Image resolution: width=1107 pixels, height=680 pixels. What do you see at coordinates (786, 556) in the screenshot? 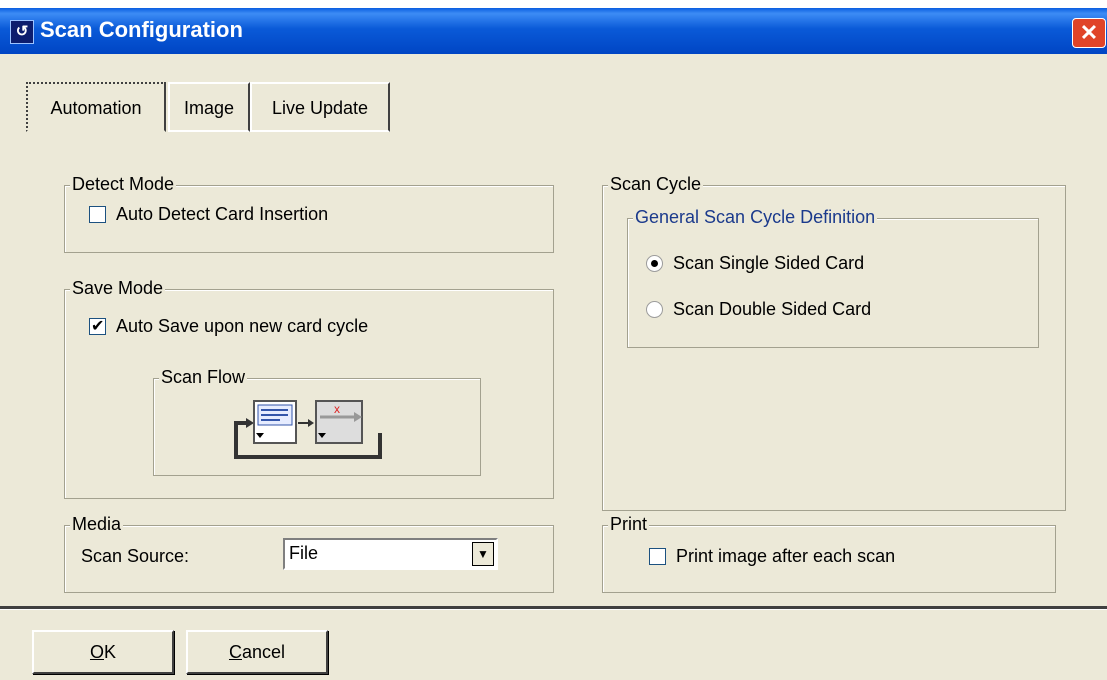
I see `print-after-label: Print image after each scan` at bounding box center [786, 556].